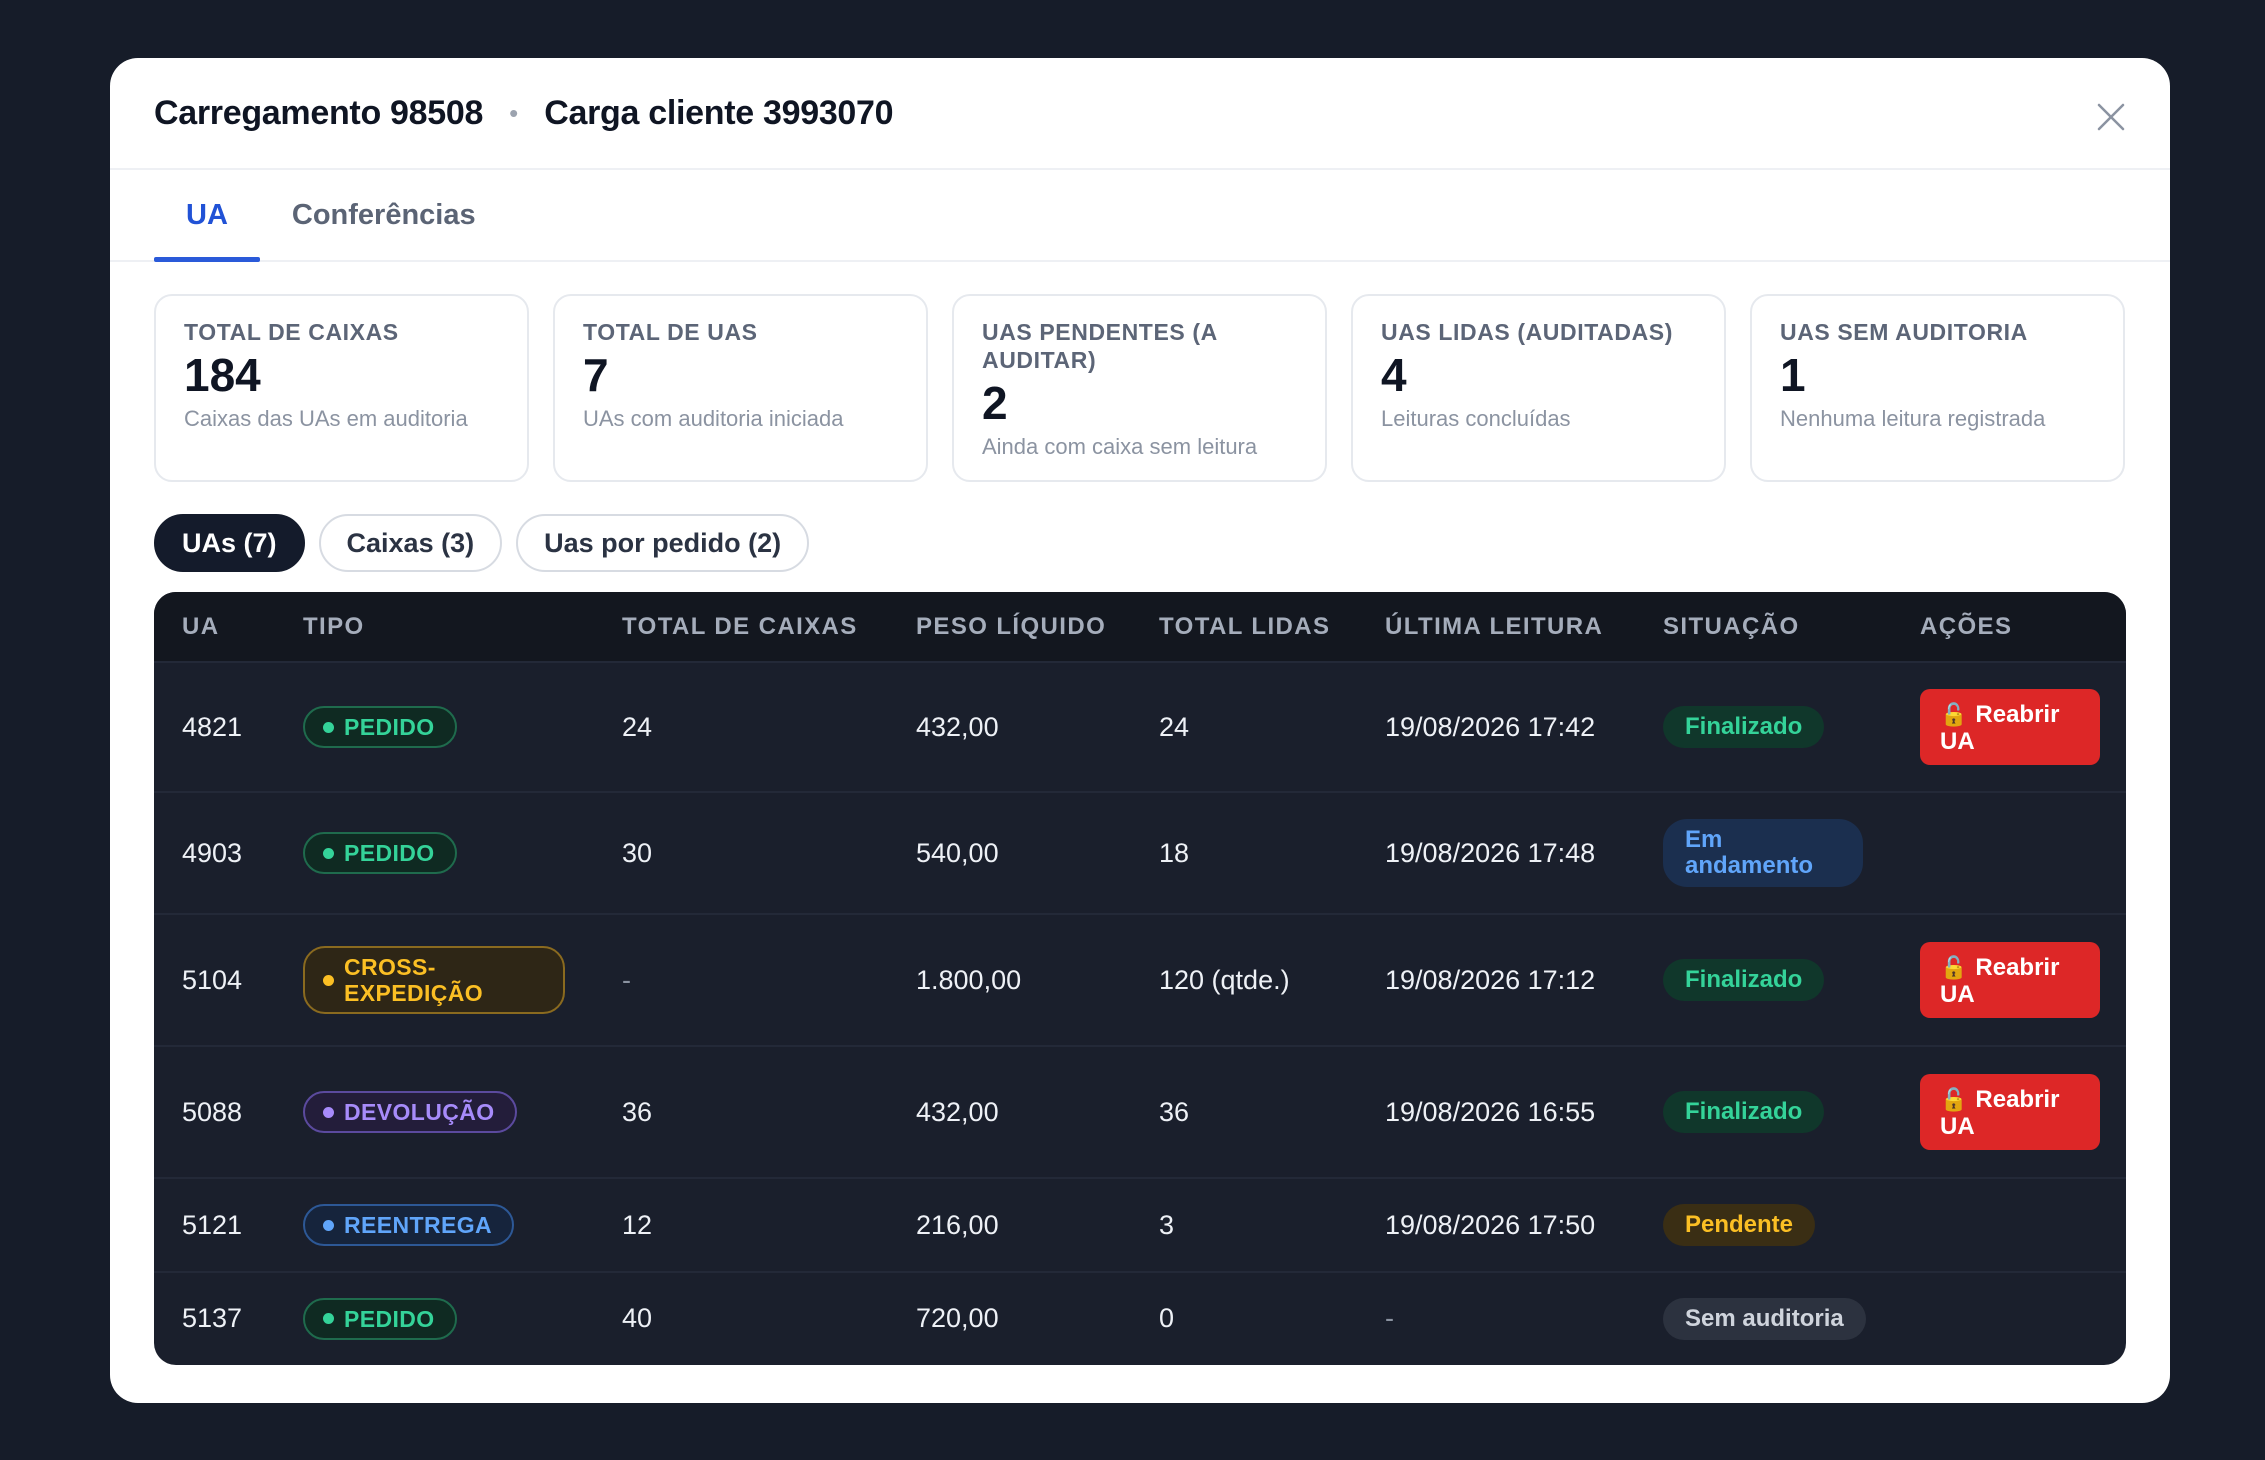  Describe the element at coordinates (995, 403) in the screenshot. I see `stat-value: 2` at that location.